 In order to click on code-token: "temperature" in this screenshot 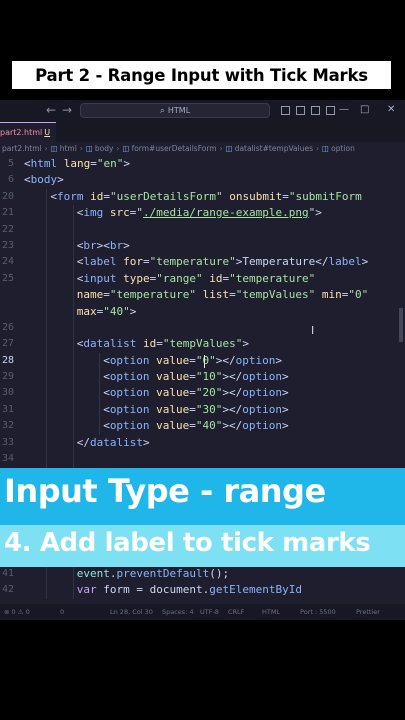, I will do `click(153, 295)`.